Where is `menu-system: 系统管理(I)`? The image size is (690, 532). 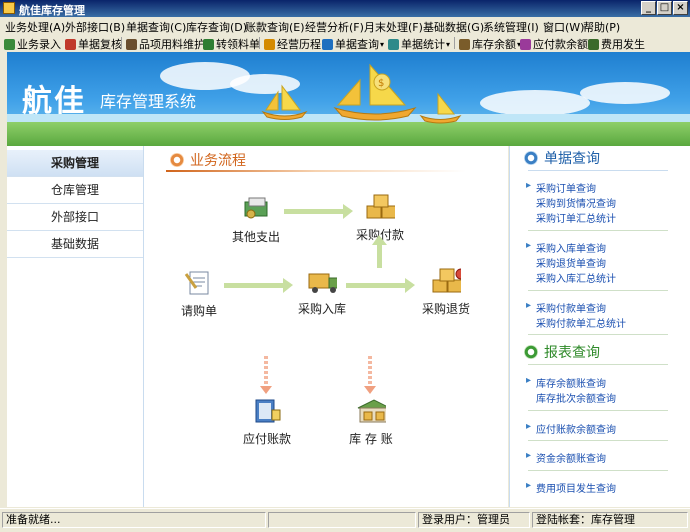 menu-system: 系统管理(I) is located at coordinates (511, 27).